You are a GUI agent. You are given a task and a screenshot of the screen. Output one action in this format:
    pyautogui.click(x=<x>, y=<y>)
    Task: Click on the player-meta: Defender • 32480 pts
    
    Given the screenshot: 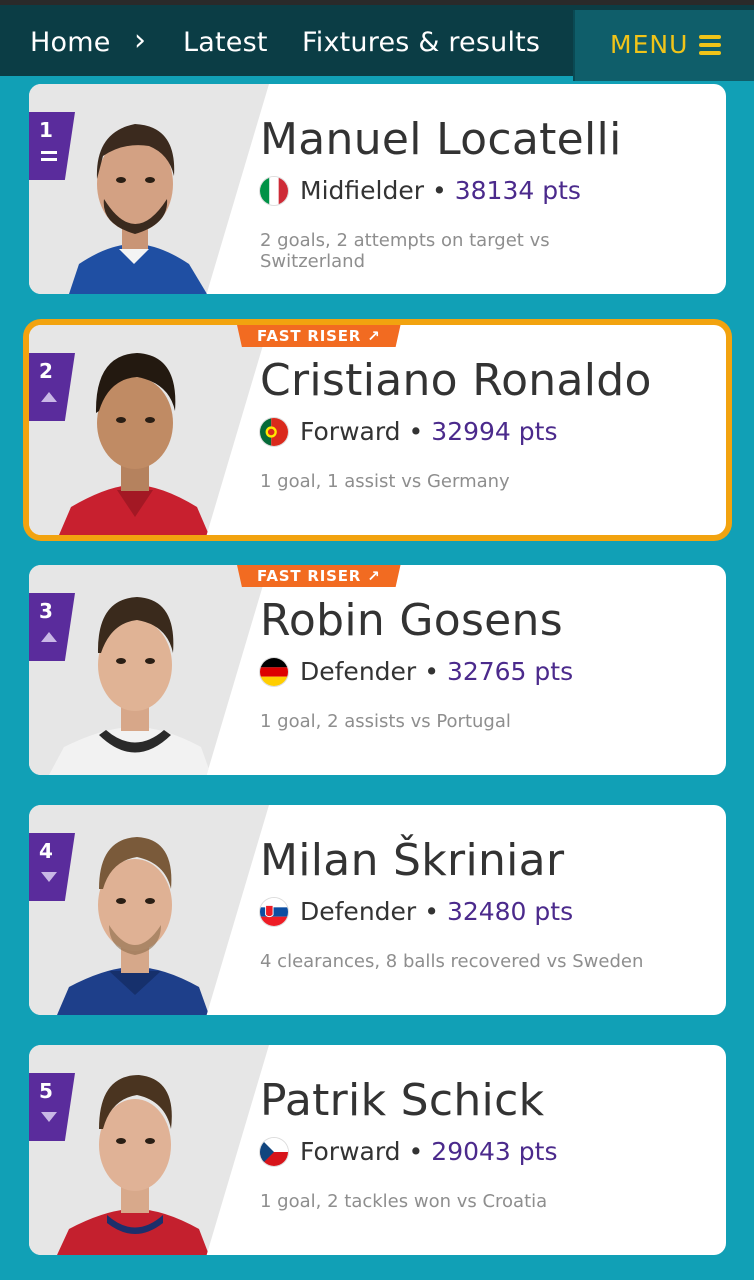 What is the action you would take?
    pyautogui.click(x=416, y=911)
    